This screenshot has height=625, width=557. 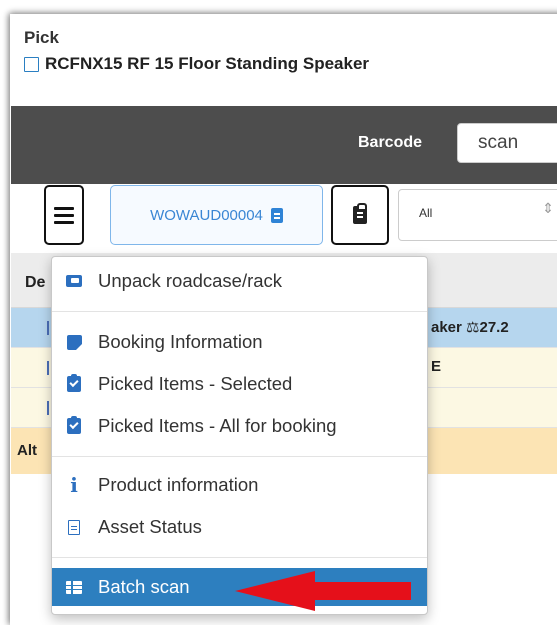 What do you see at coordinates (195, 383) in the screenshot?
I see `menu-item-label: Picked Items - Selected` at bounding box center [195, 383].